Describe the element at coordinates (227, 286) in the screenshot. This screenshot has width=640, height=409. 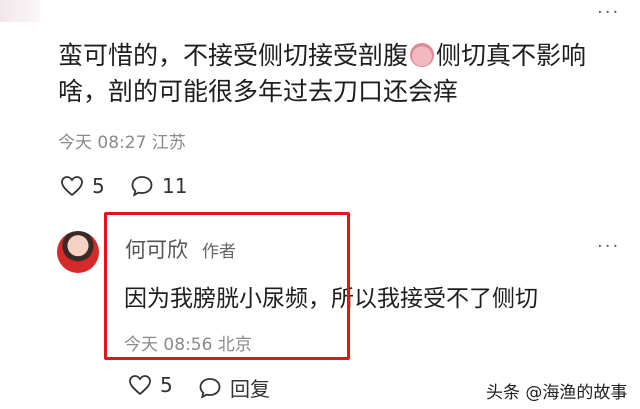
I see `highlight-box` at that location.